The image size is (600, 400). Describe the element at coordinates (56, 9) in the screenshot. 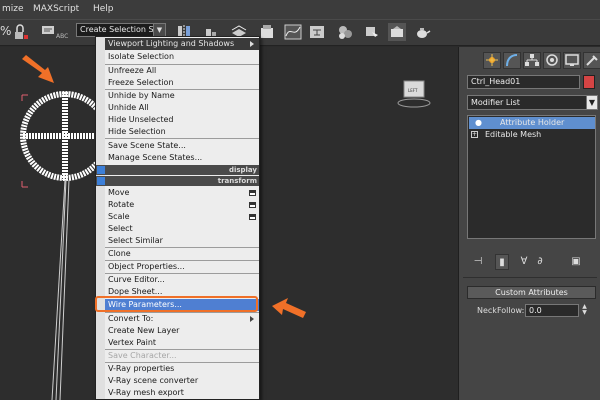

I see `menu-maxscript: MAXScript` at that location.